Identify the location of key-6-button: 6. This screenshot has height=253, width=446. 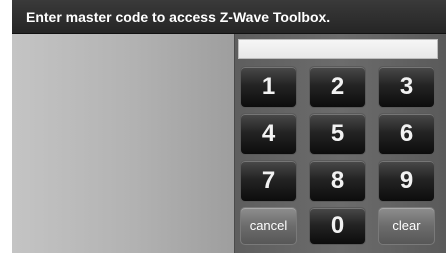
(406, 134).